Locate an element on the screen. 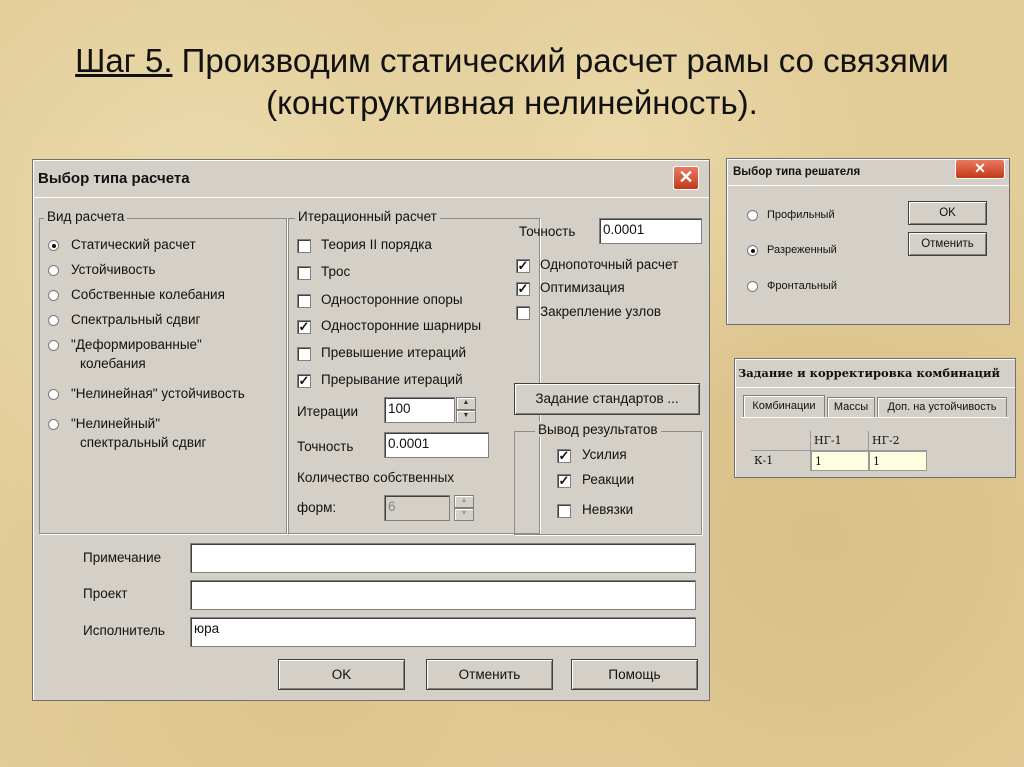  check-second-order is located at coordinates (304, 246).